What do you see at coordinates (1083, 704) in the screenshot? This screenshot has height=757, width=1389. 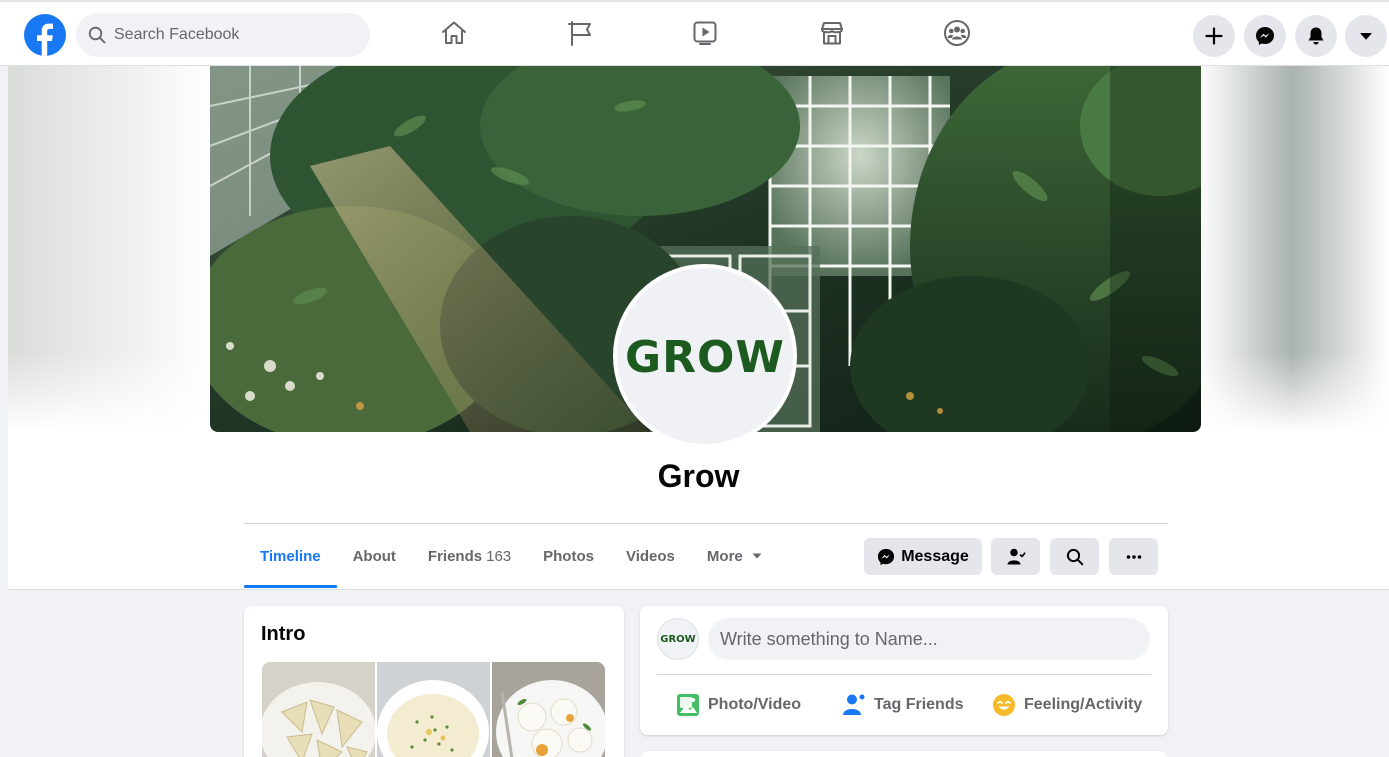 I see `feeling-activity-label: Feeling/Activity` at bounding box center [1083, 704].